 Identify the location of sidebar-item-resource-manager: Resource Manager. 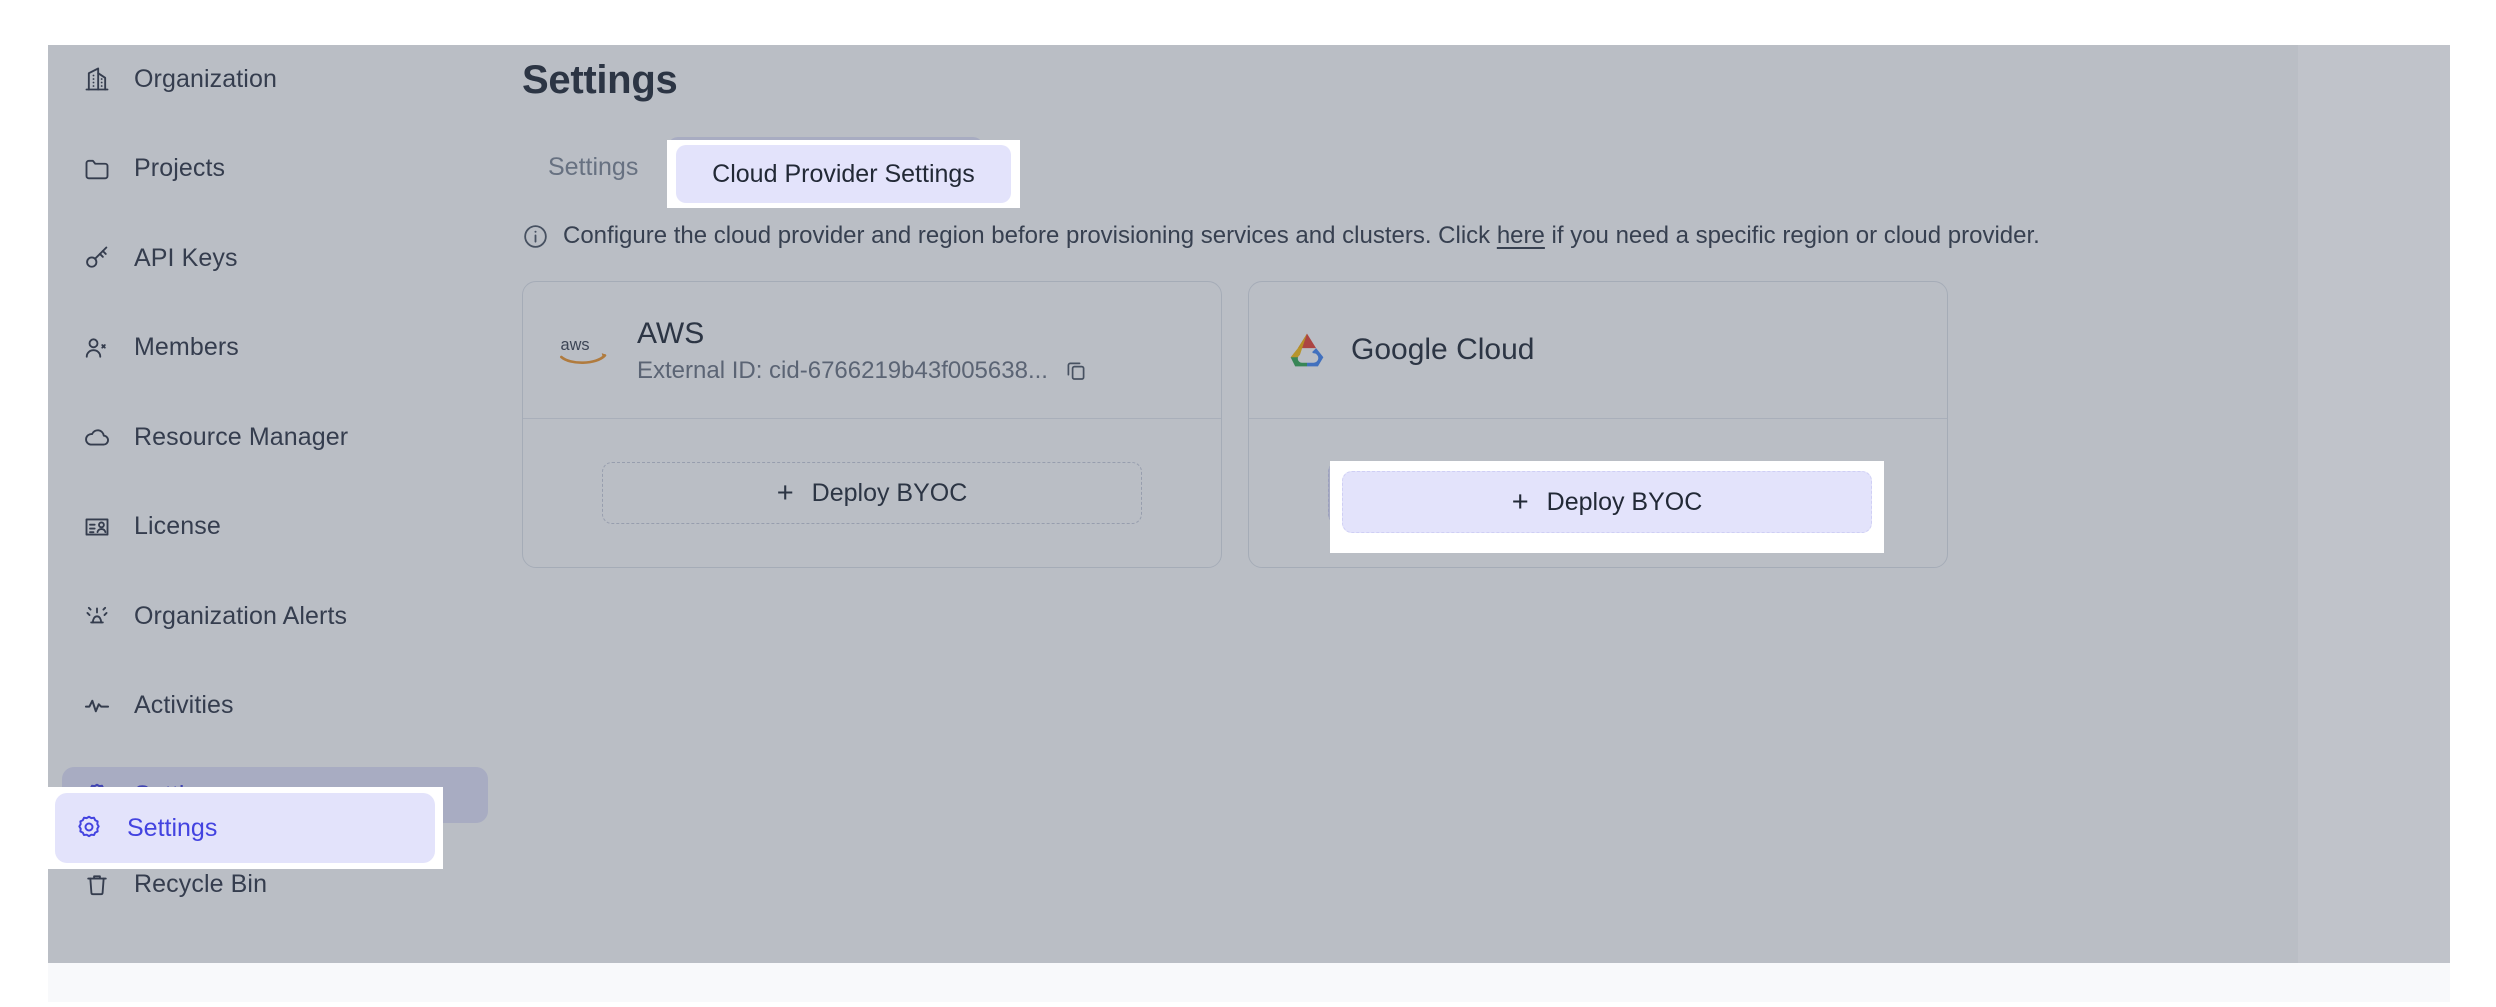
(275, 437).